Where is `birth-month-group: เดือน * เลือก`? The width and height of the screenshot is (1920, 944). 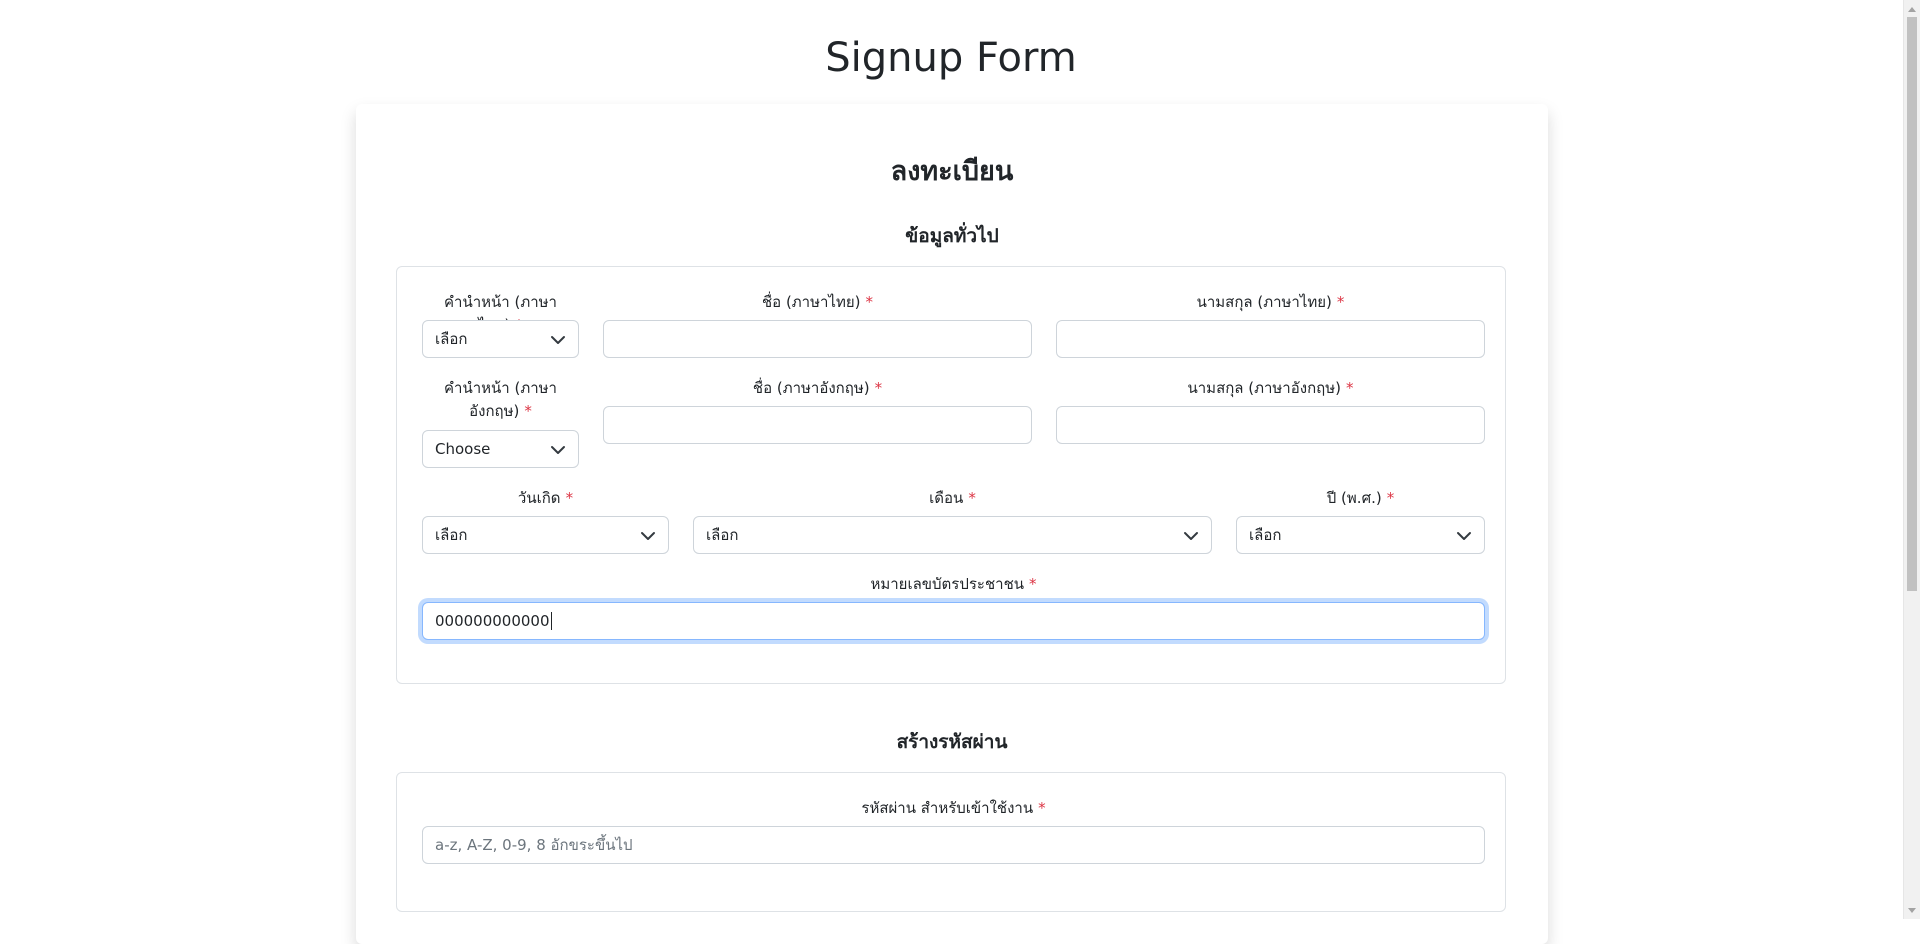
birth-month-group: เดือน * เลือก is located at coordinates (952, 520).